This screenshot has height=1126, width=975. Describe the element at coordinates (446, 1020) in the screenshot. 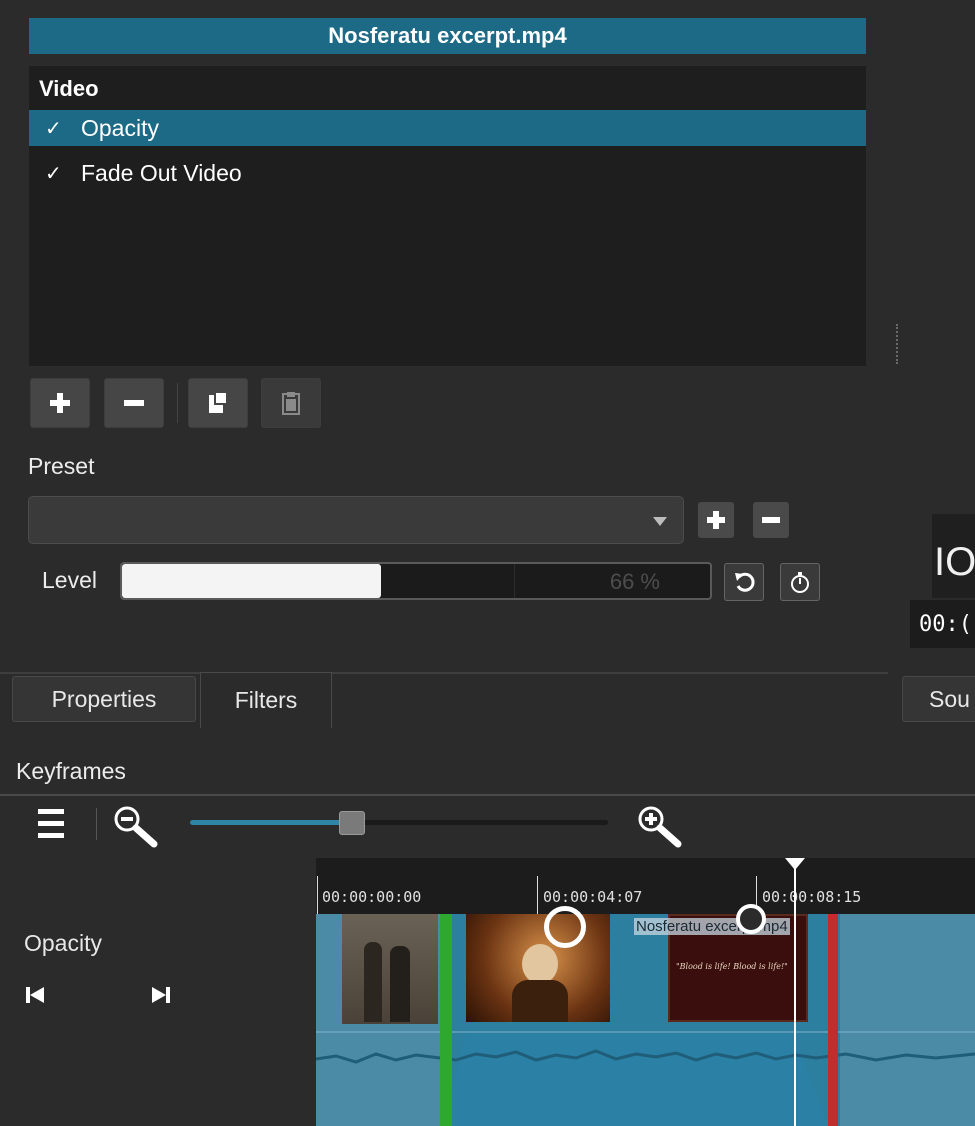

I see `fade-in-handle` at that location.